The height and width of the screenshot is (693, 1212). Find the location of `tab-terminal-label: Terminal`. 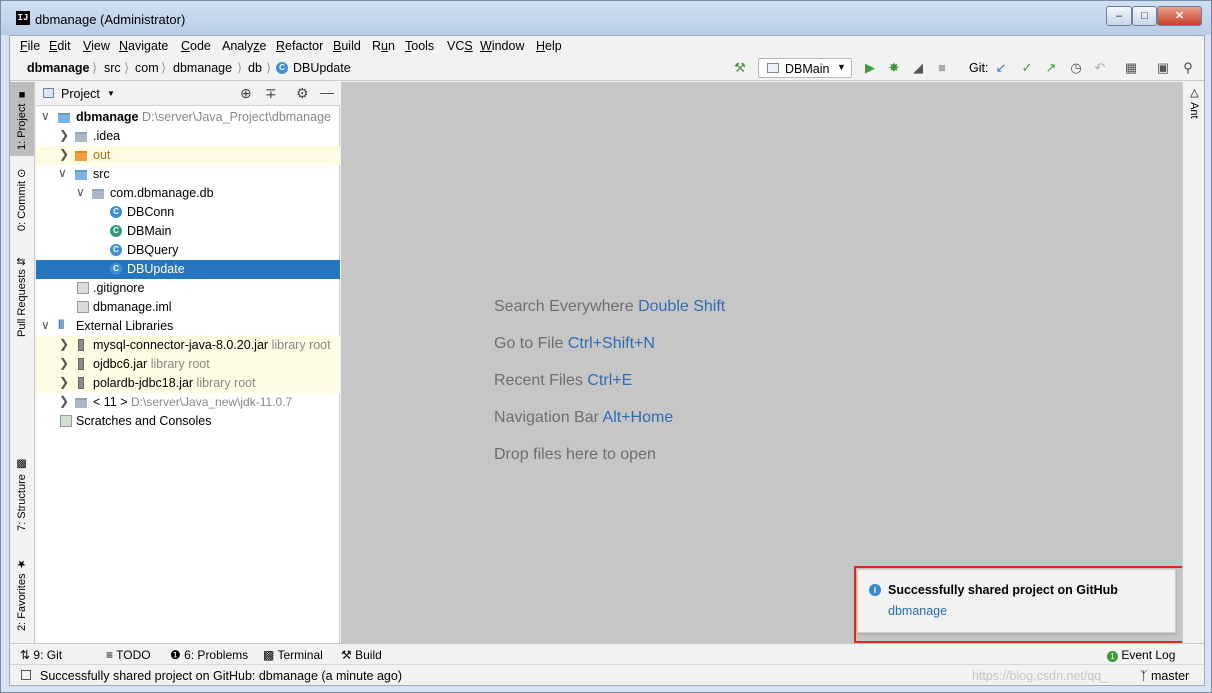

tab-terminal-label: Terminal is located at coordinates (300, 655).